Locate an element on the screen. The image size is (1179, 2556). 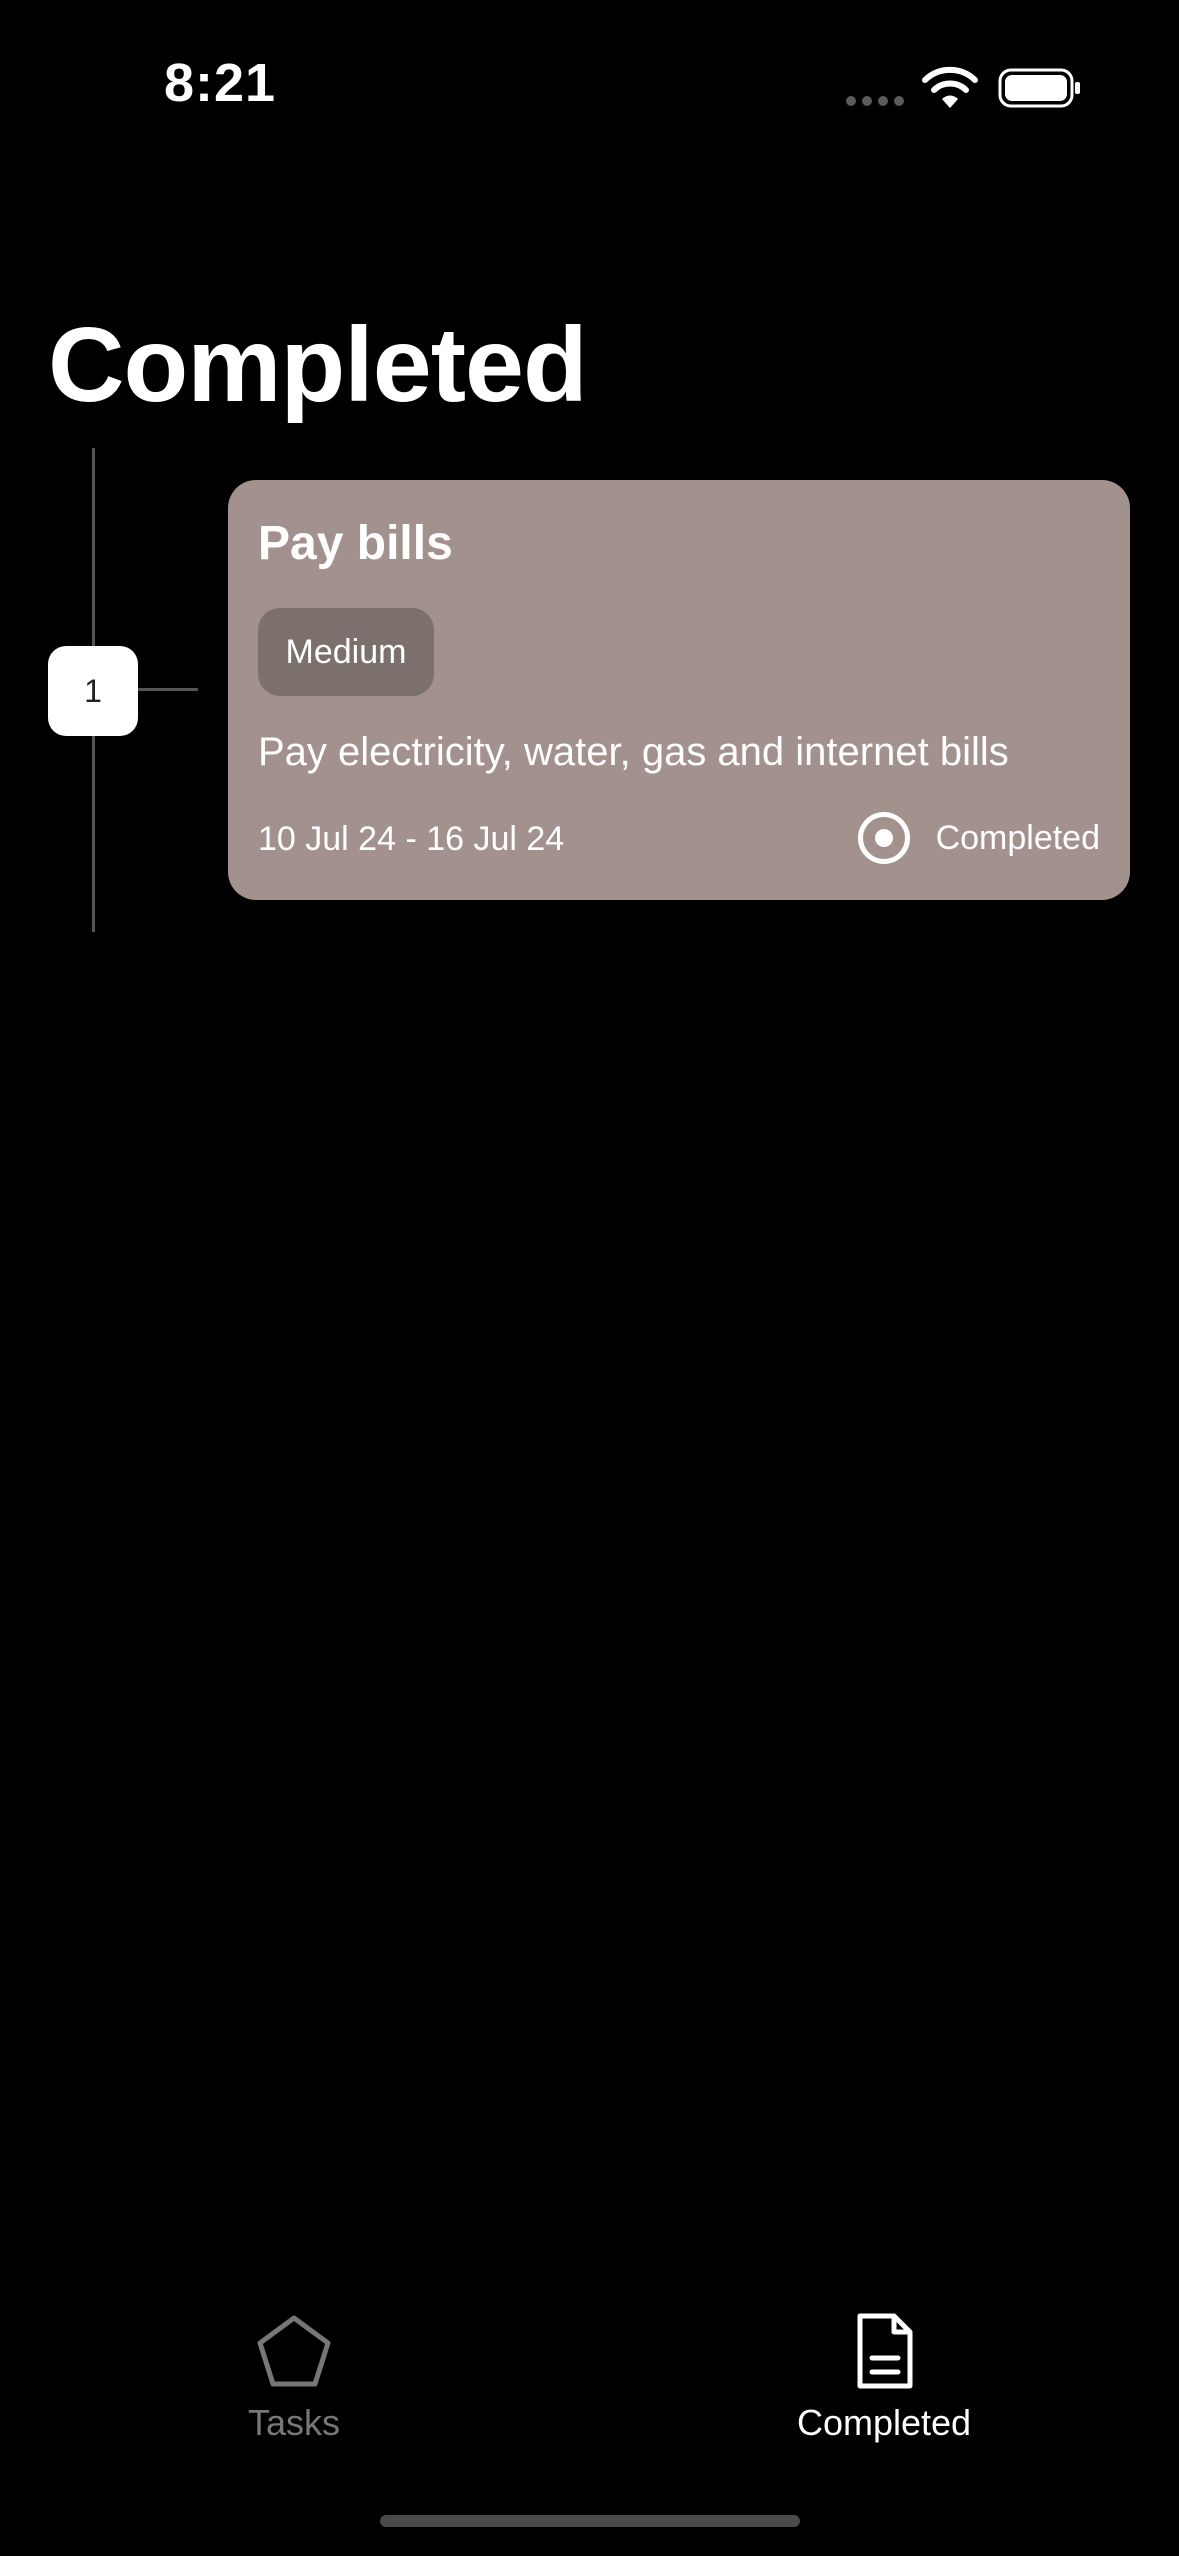
status-label: Completed is located at coordinates (1017, 837).